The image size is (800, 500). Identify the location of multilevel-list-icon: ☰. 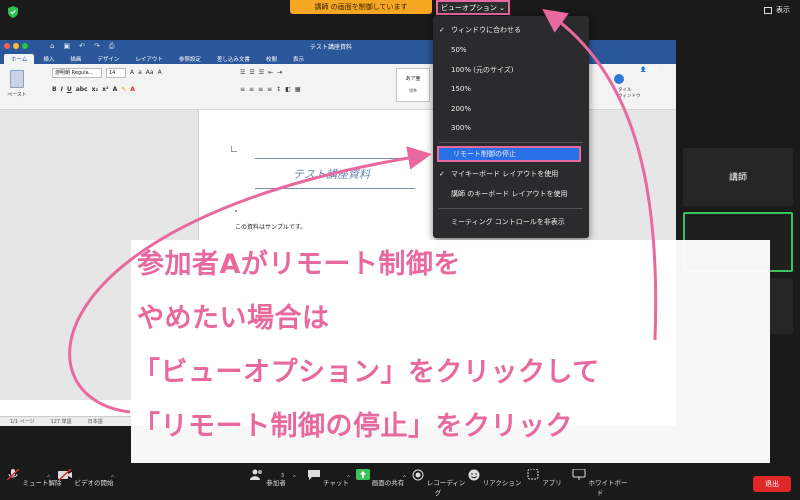
(261, 72).